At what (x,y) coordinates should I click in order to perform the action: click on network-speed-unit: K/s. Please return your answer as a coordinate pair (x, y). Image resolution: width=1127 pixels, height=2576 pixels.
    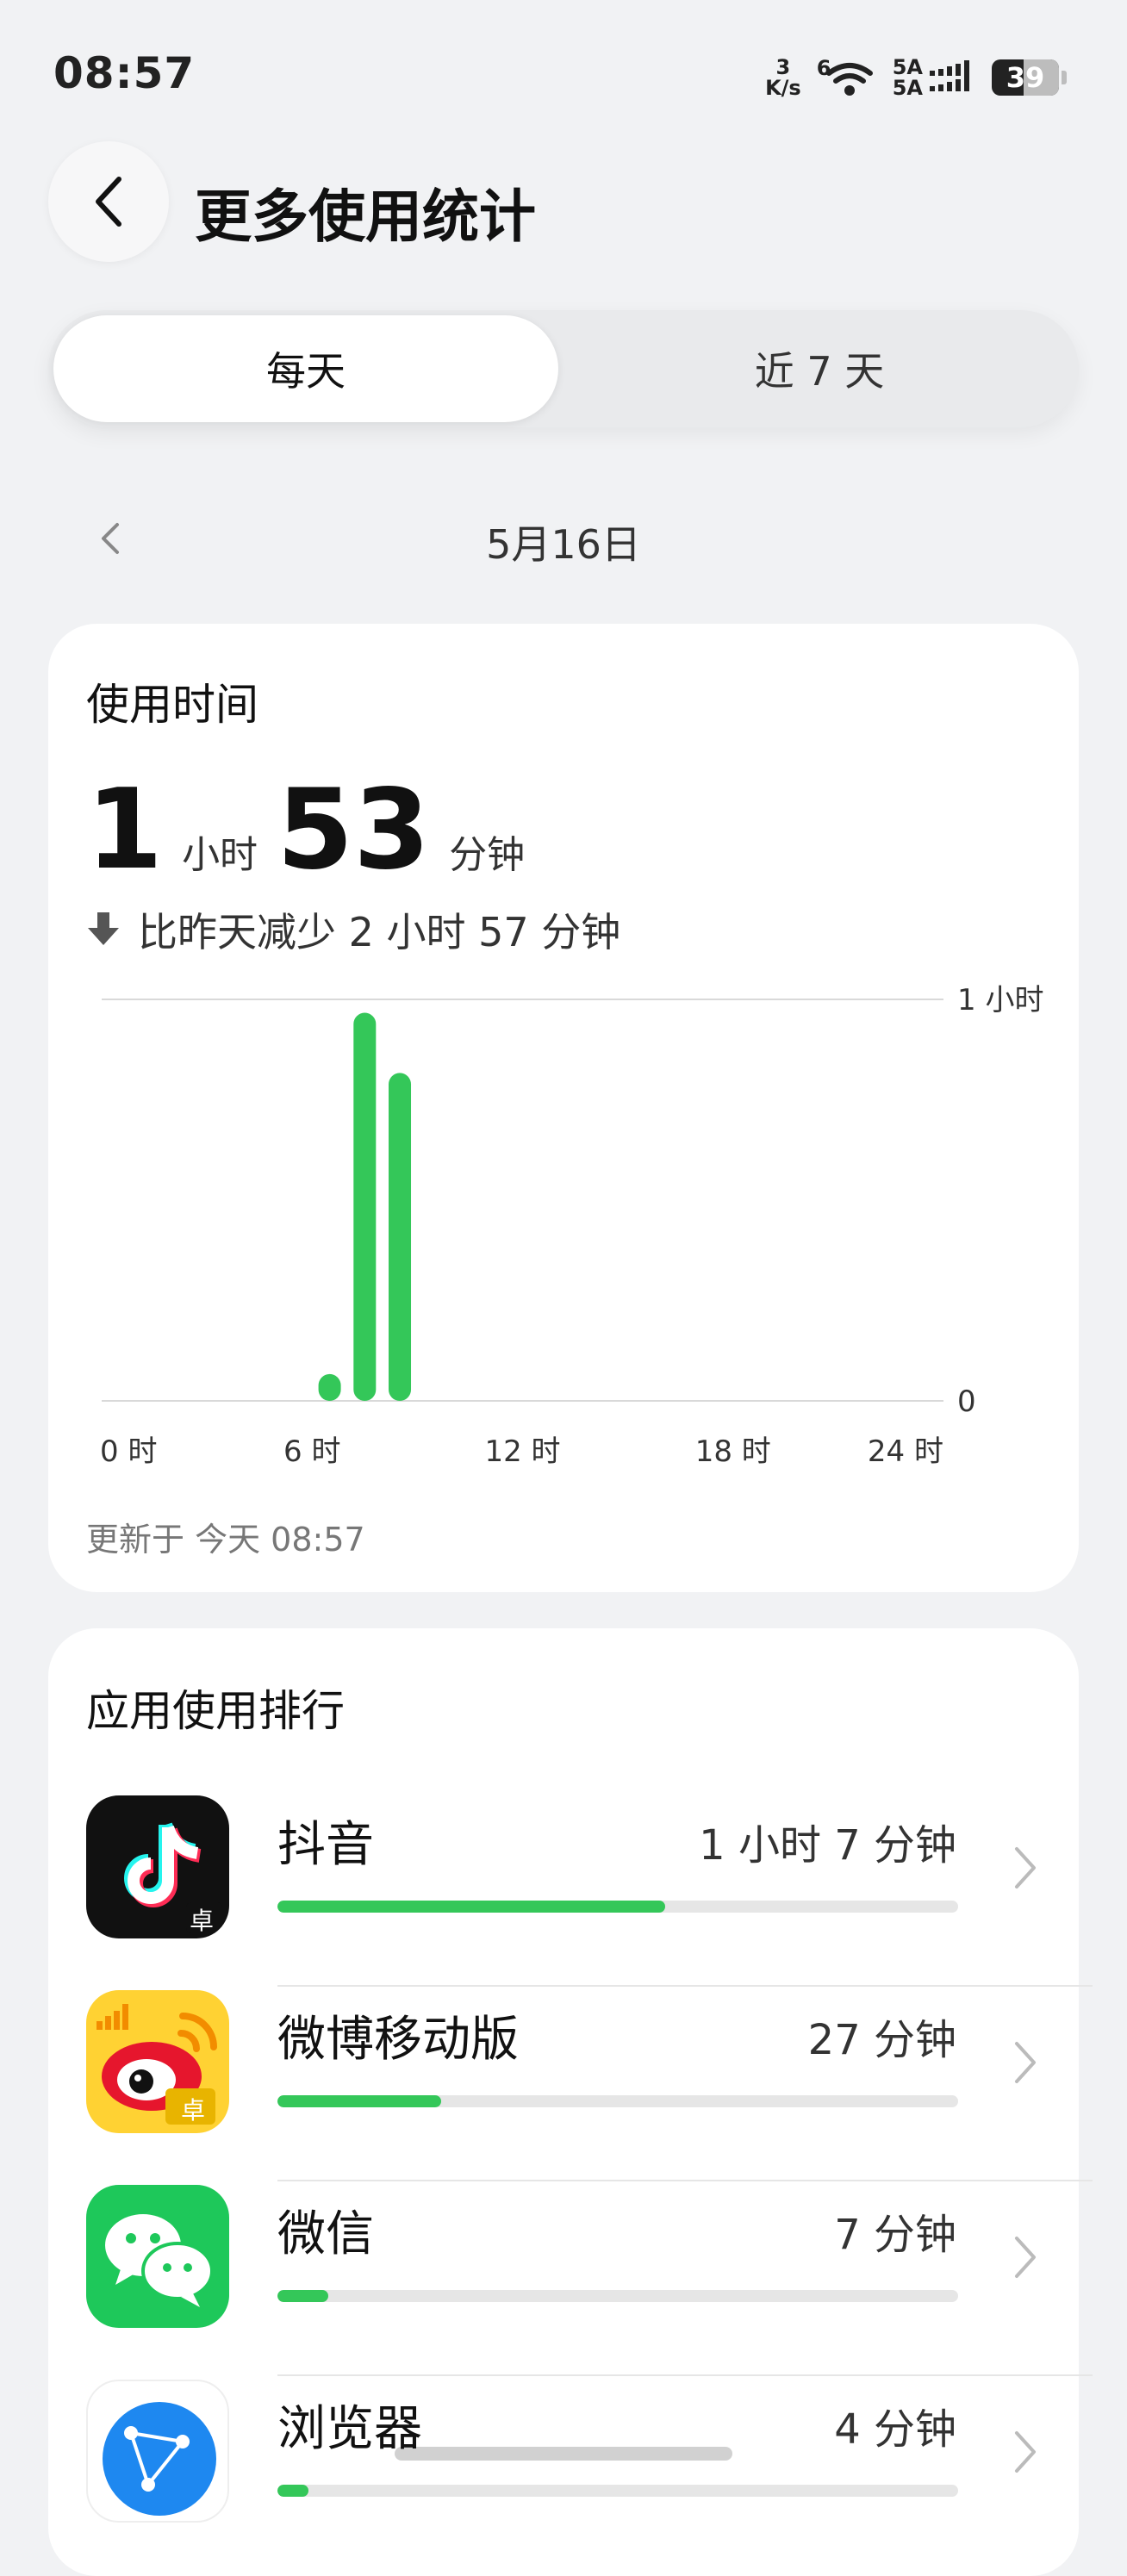
    Looking at the image, I should click on (783, 88).